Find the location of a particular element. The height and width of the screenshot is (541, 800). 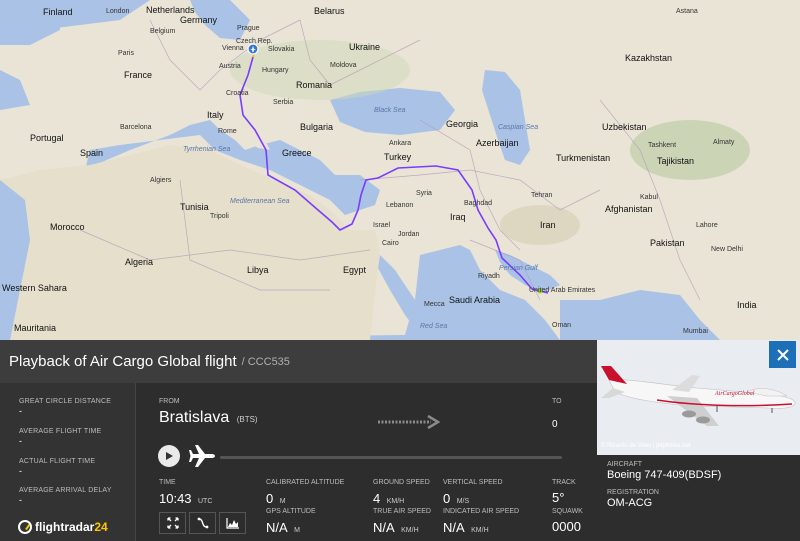

map-label-country: France is located at coordinates (138, 75).